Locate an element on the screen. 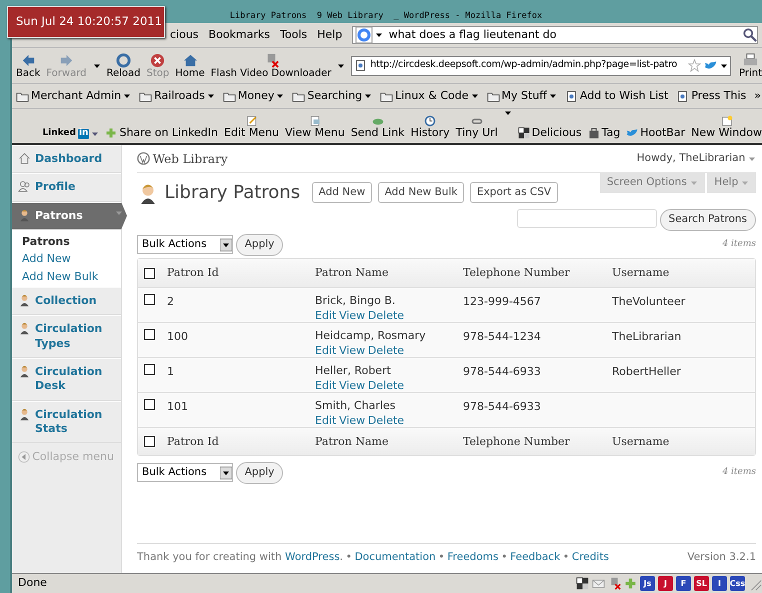 The width and height of the screenshot is (762, 593). user-greeting: Howdy, TheLibrarian is located at coordinates (696, 158).